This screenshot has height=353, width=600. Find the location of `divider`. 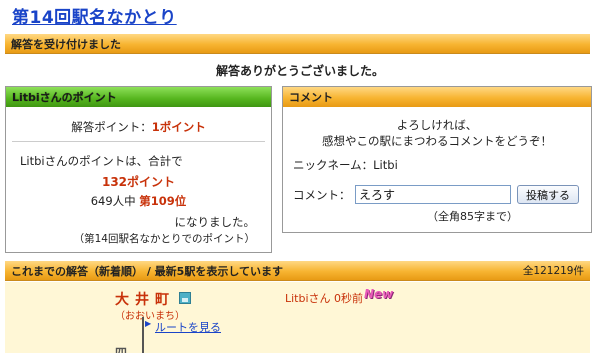

divider is located at coordinates (138, 141).